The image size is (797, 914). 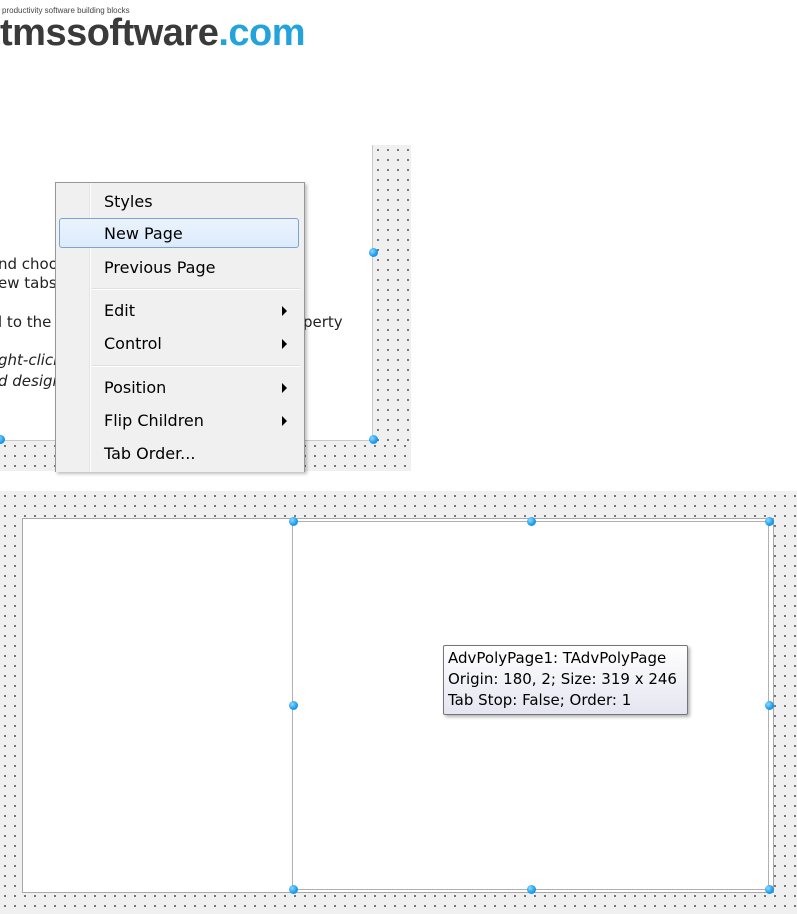 I want to click on menu-item-new-page: New Page, so click(x=179, y=233).